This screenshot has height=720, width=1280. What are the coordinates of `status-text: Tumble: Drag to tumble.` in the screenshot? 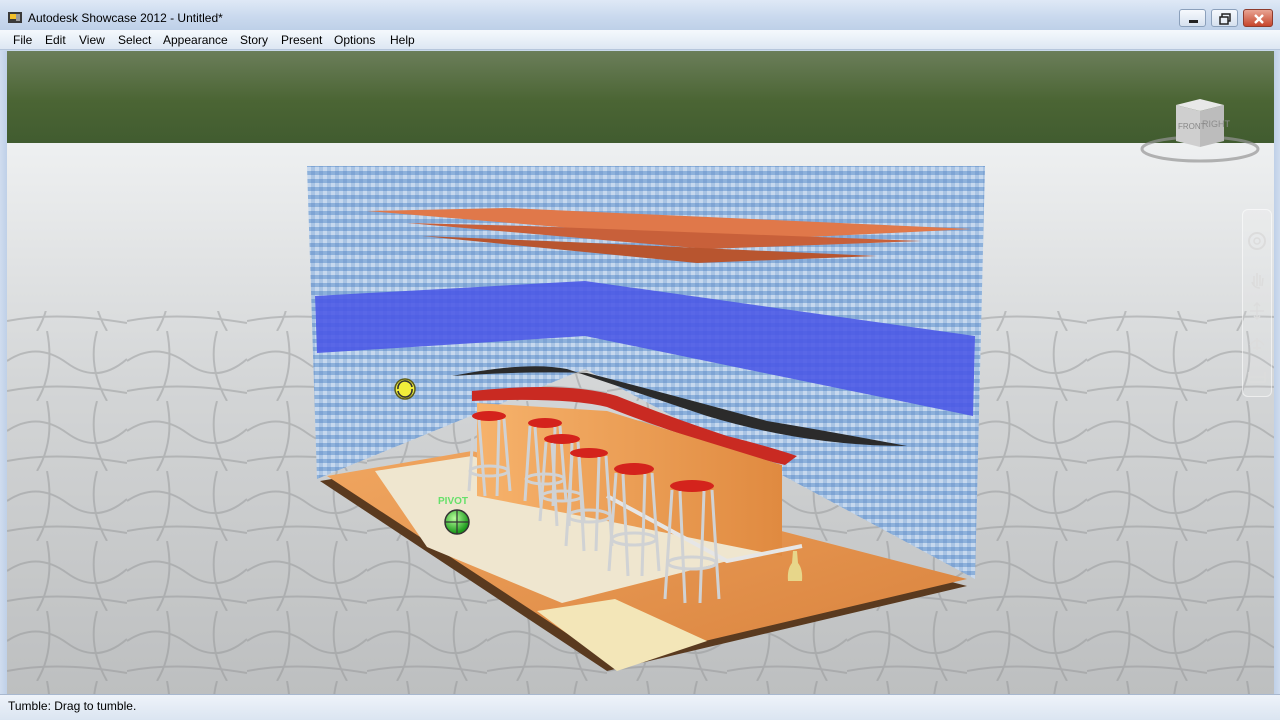 It's located at (72, 706).